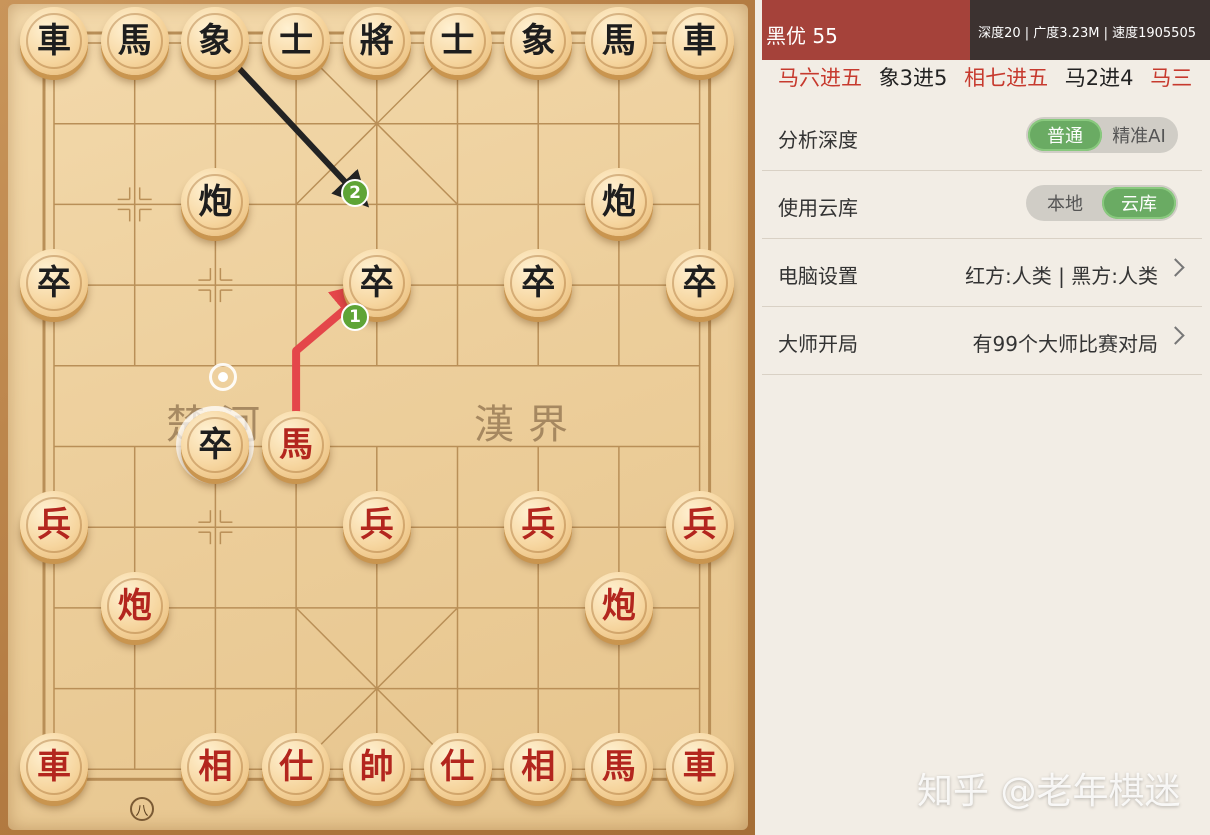 The height and width of the screenshot is (835, 1210). Describe the element at coordinates (1099, 78) in the screenshot. I see `pv-move: 马2进4` at that location.